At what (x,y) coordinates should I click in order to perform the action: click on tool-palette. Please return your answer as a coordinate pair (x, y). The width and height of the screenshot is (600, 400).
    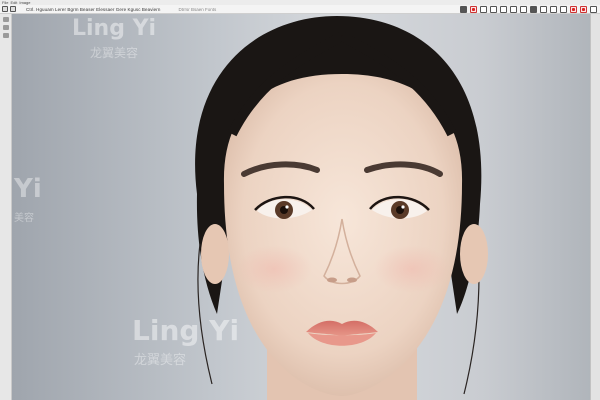
    Looking at the image, I should click on (6, 207).